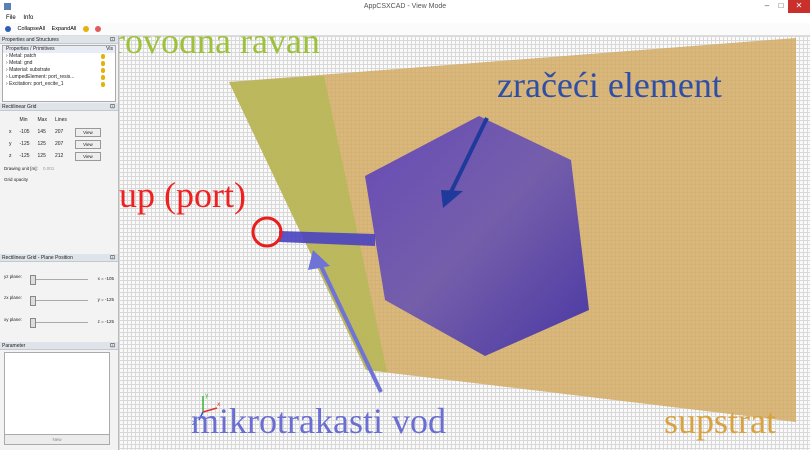 The image size is (810, 450). Describe the element at coordinates (59, 49) in the screenshot. I see `tree-header: Properties / Primitives Vis` at that location.